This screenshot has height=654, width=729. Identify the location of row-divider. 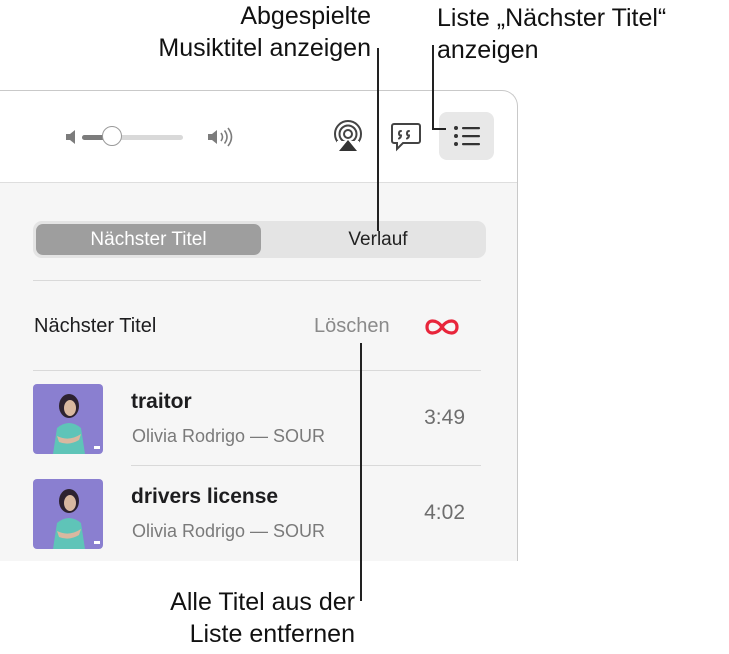
(306, 465).